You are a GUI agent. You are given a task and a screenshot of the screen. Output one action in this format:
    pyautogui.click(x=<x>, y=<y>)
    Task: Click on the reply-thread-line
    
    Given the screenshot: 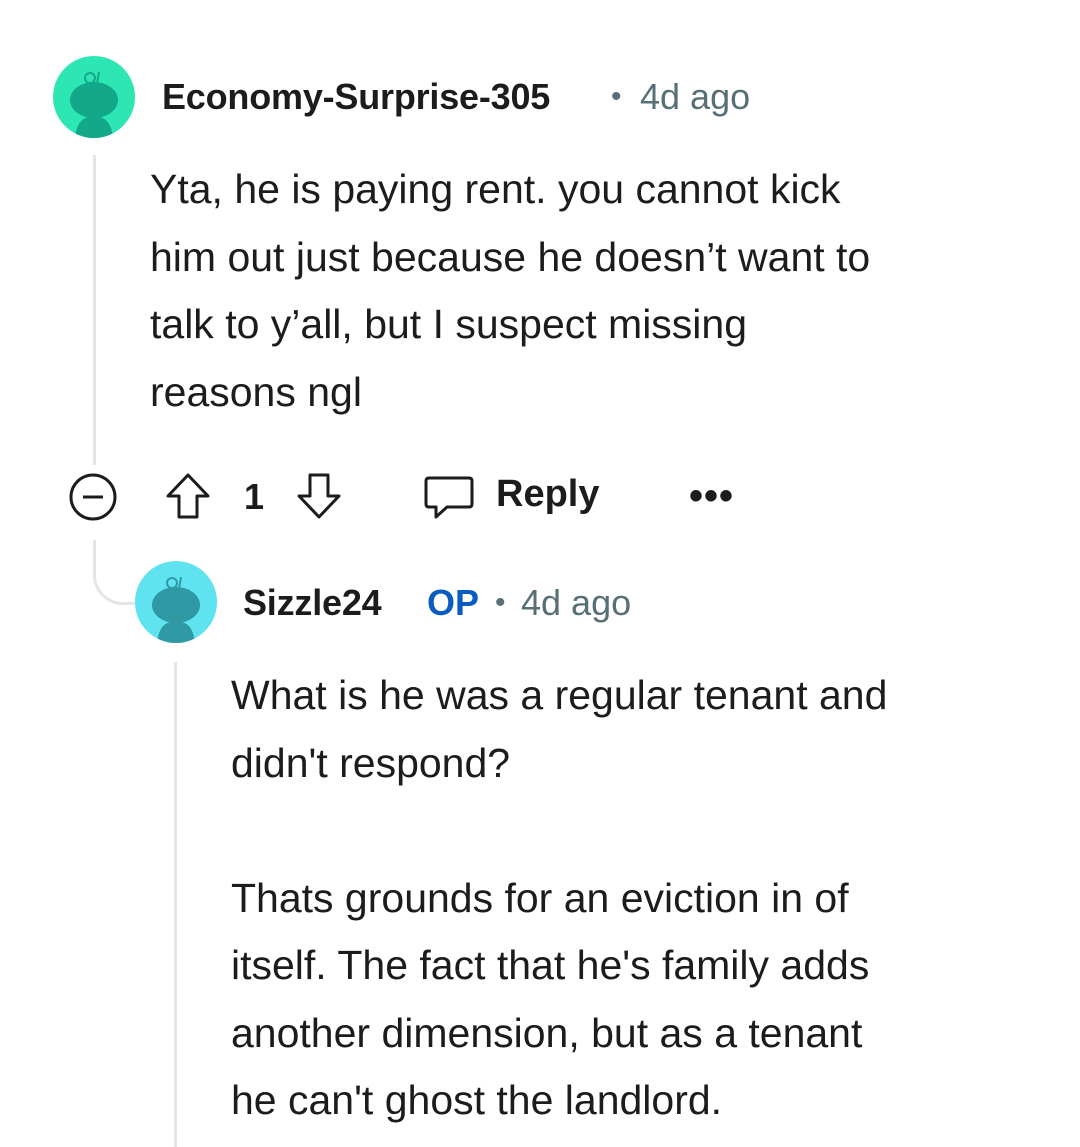 What is the action you would take?
    pyautogui.click(x=175, y=904)
    